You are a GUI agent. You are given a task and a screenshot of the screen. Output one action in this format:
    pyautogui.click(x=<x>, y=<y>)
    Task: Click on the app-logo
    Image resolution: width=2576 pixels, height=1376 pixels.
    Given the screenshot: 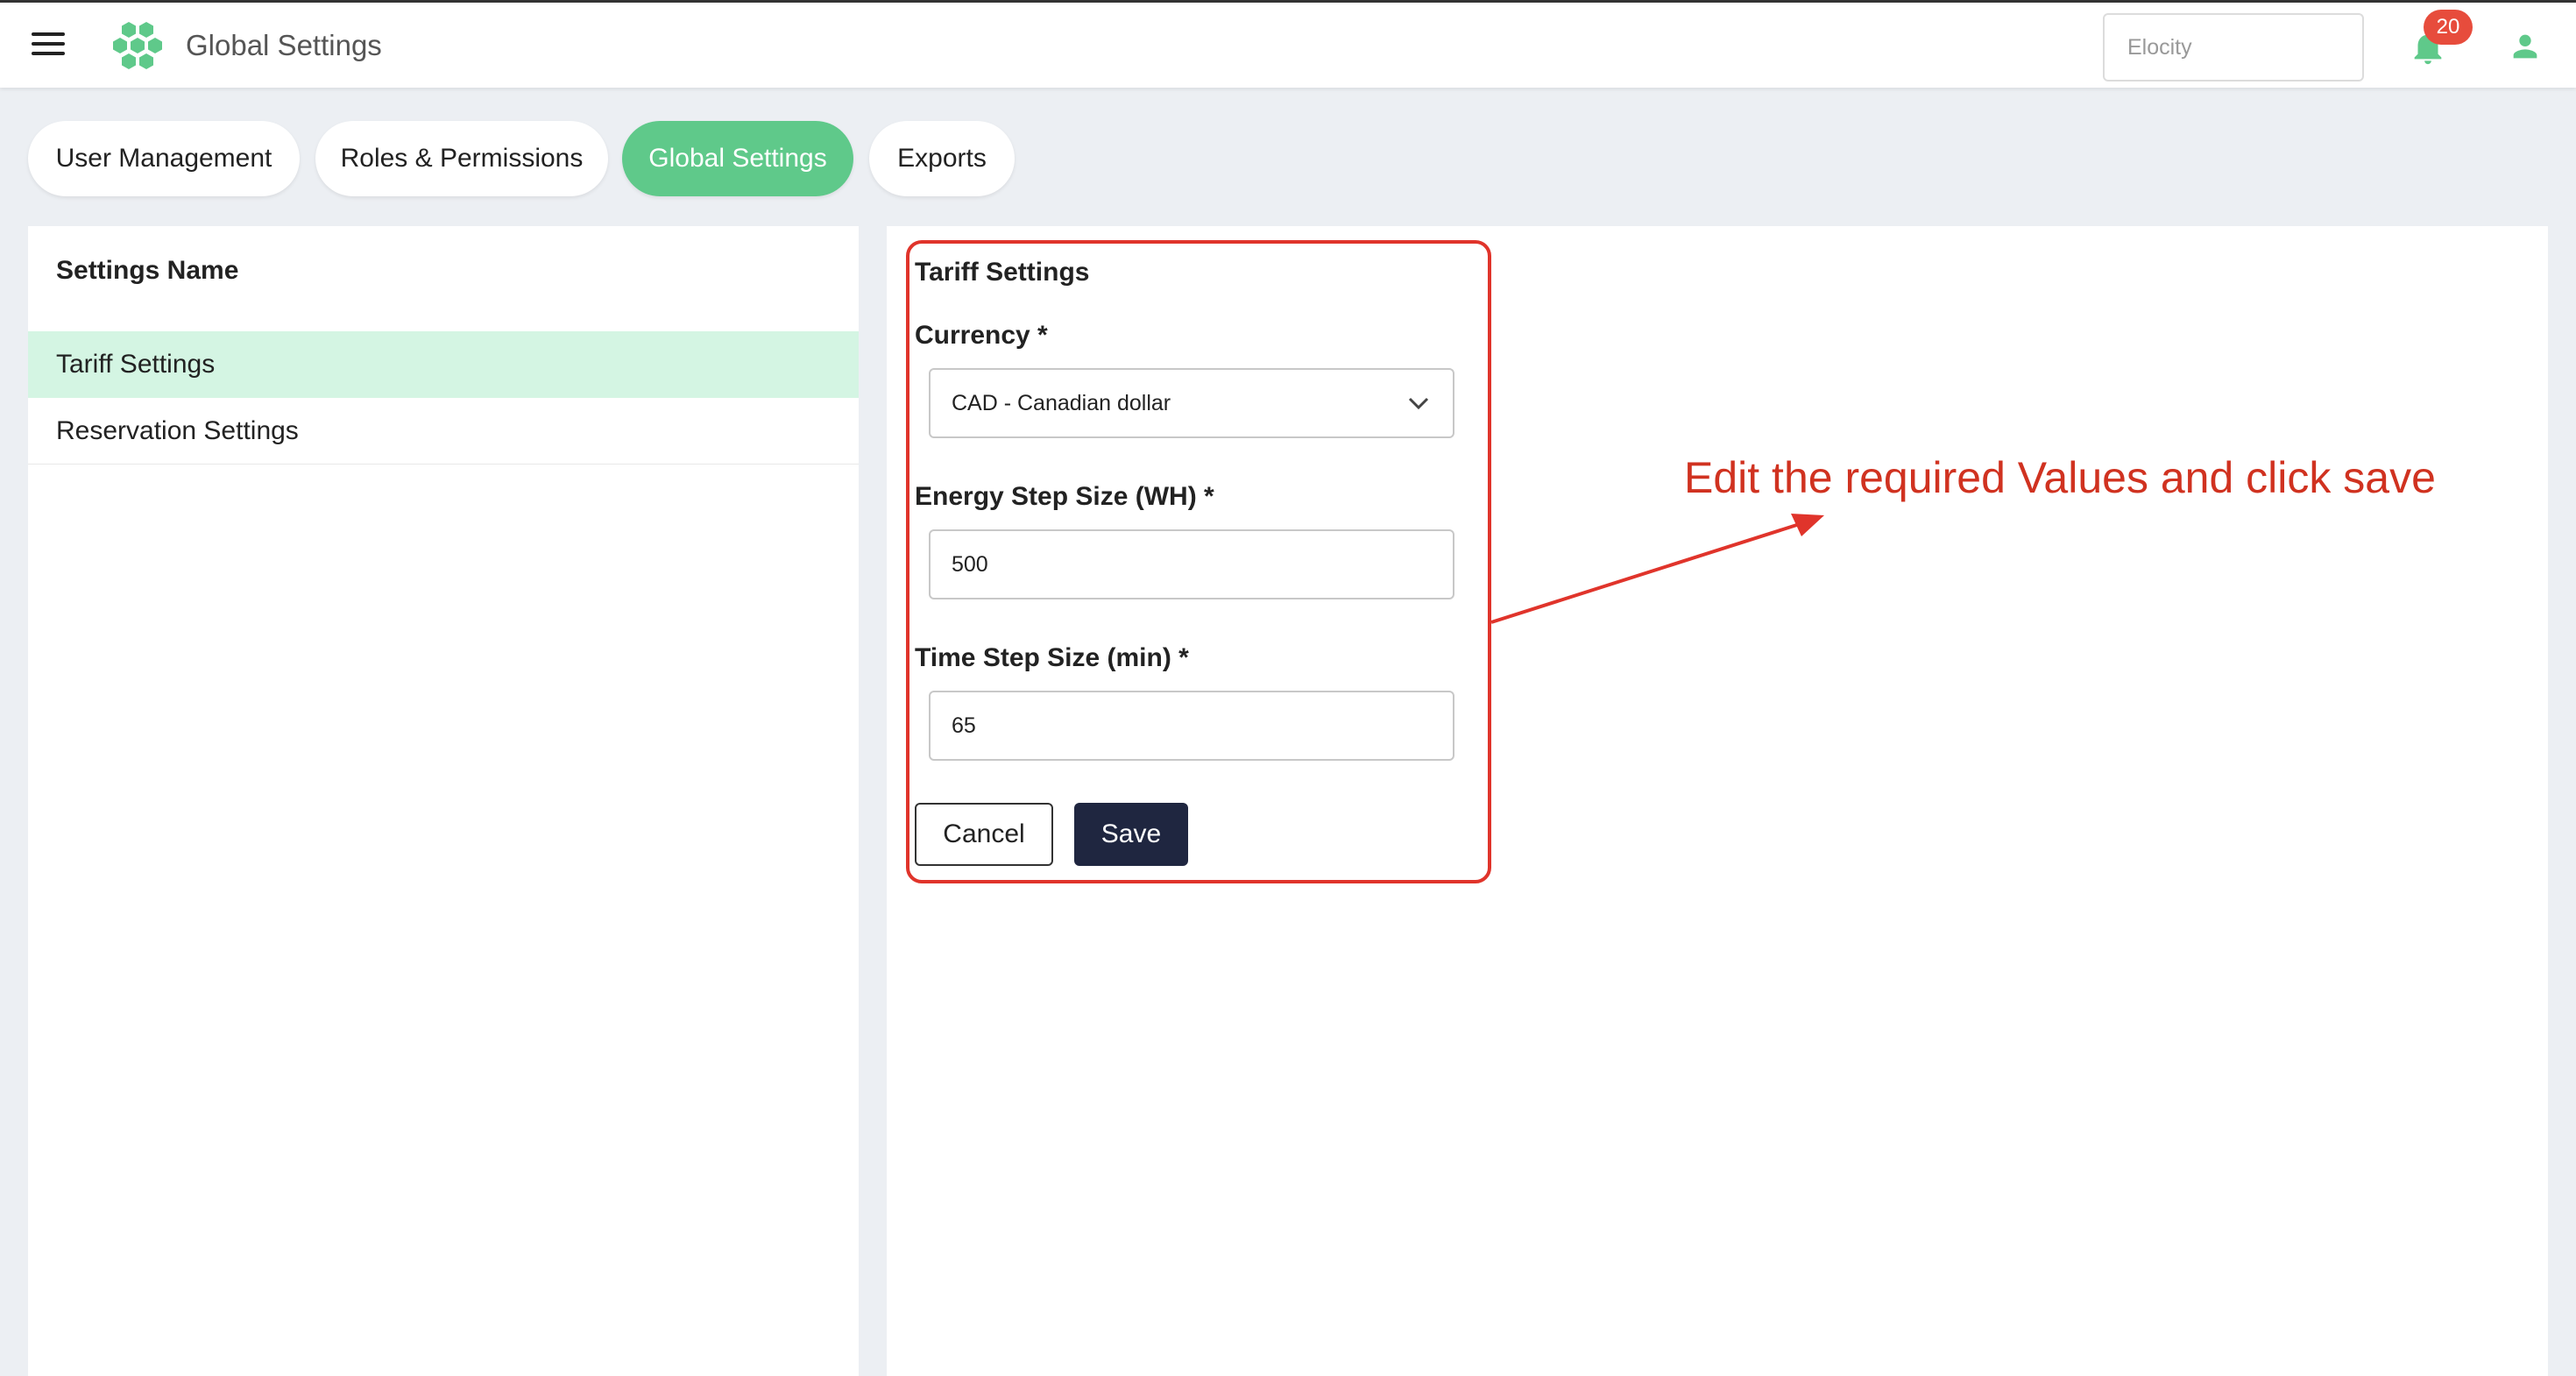 What is the action you would take?
    pyautogui.click(x=137, y=45)
    